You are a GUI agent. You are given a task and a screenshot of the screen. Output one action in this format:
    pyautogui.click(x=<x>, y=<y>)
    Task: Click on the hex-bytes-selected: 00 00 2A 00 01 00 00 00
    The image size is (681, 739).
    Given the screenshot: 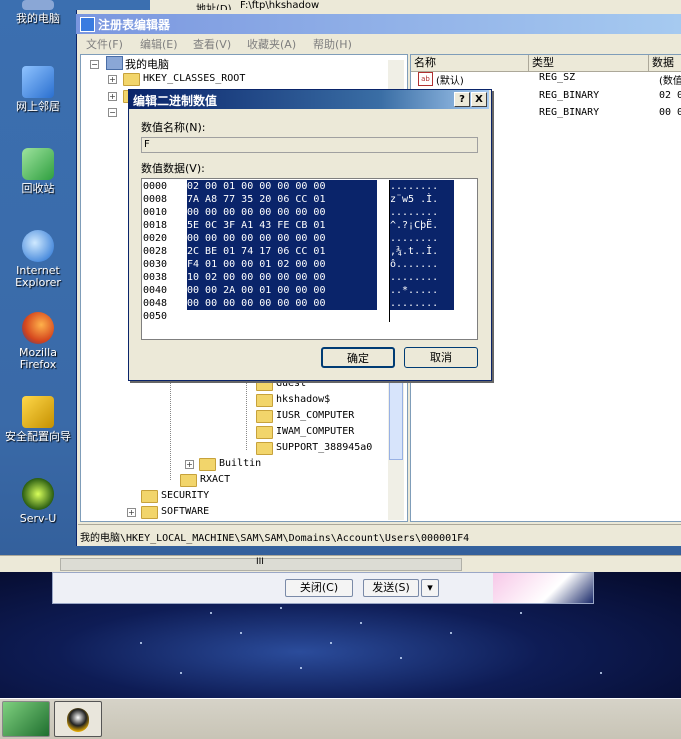 What is the action you would take?
    pyautogui.click(x=282, y=290)
    